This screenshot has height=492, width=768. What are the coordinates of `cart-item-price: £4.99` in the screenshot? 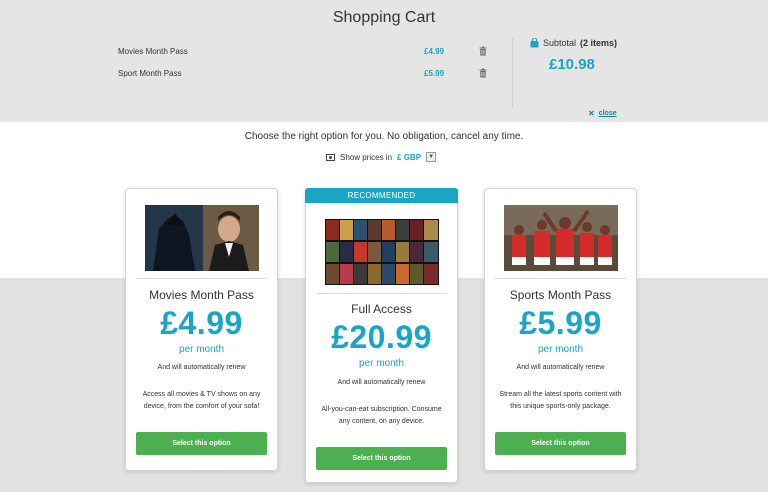 It's located at (434, 51).